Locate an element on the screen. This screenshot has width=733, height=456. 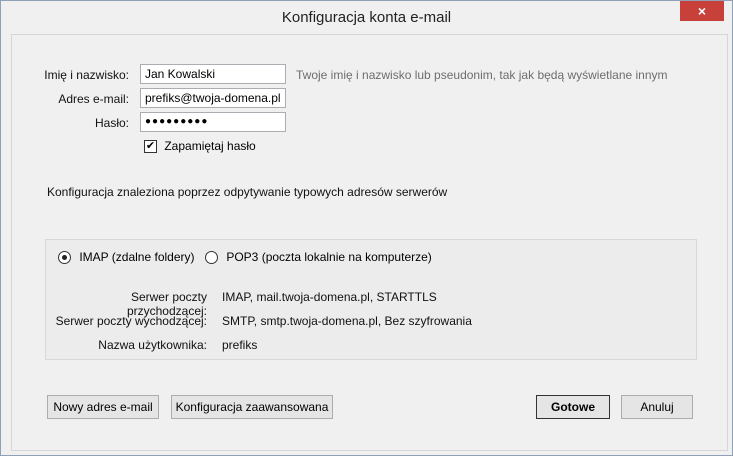
cancel-button: Anuluj is located at coordinates (657, 407).